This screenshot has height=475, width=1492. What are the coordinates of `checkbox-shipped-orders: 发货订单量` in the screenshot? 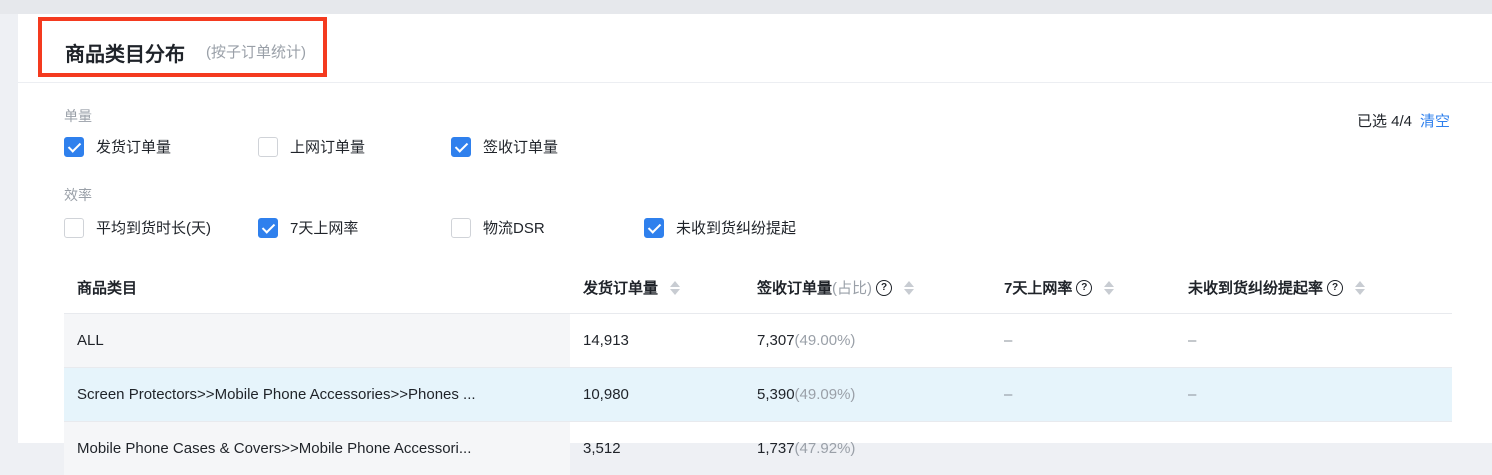 It's located at (117, 146).